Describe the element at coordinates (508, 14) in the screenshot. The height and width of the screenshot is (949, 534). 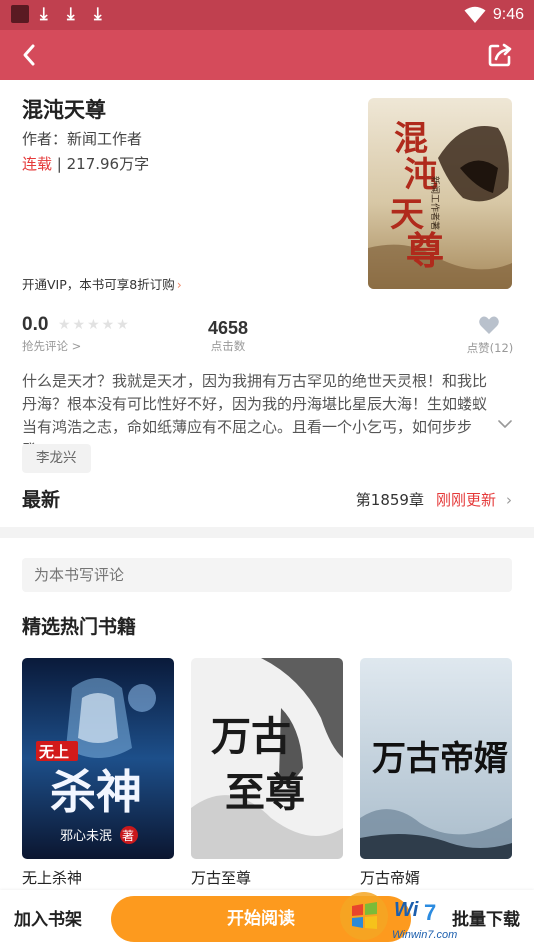
I see `clock: 9:46` at that location.